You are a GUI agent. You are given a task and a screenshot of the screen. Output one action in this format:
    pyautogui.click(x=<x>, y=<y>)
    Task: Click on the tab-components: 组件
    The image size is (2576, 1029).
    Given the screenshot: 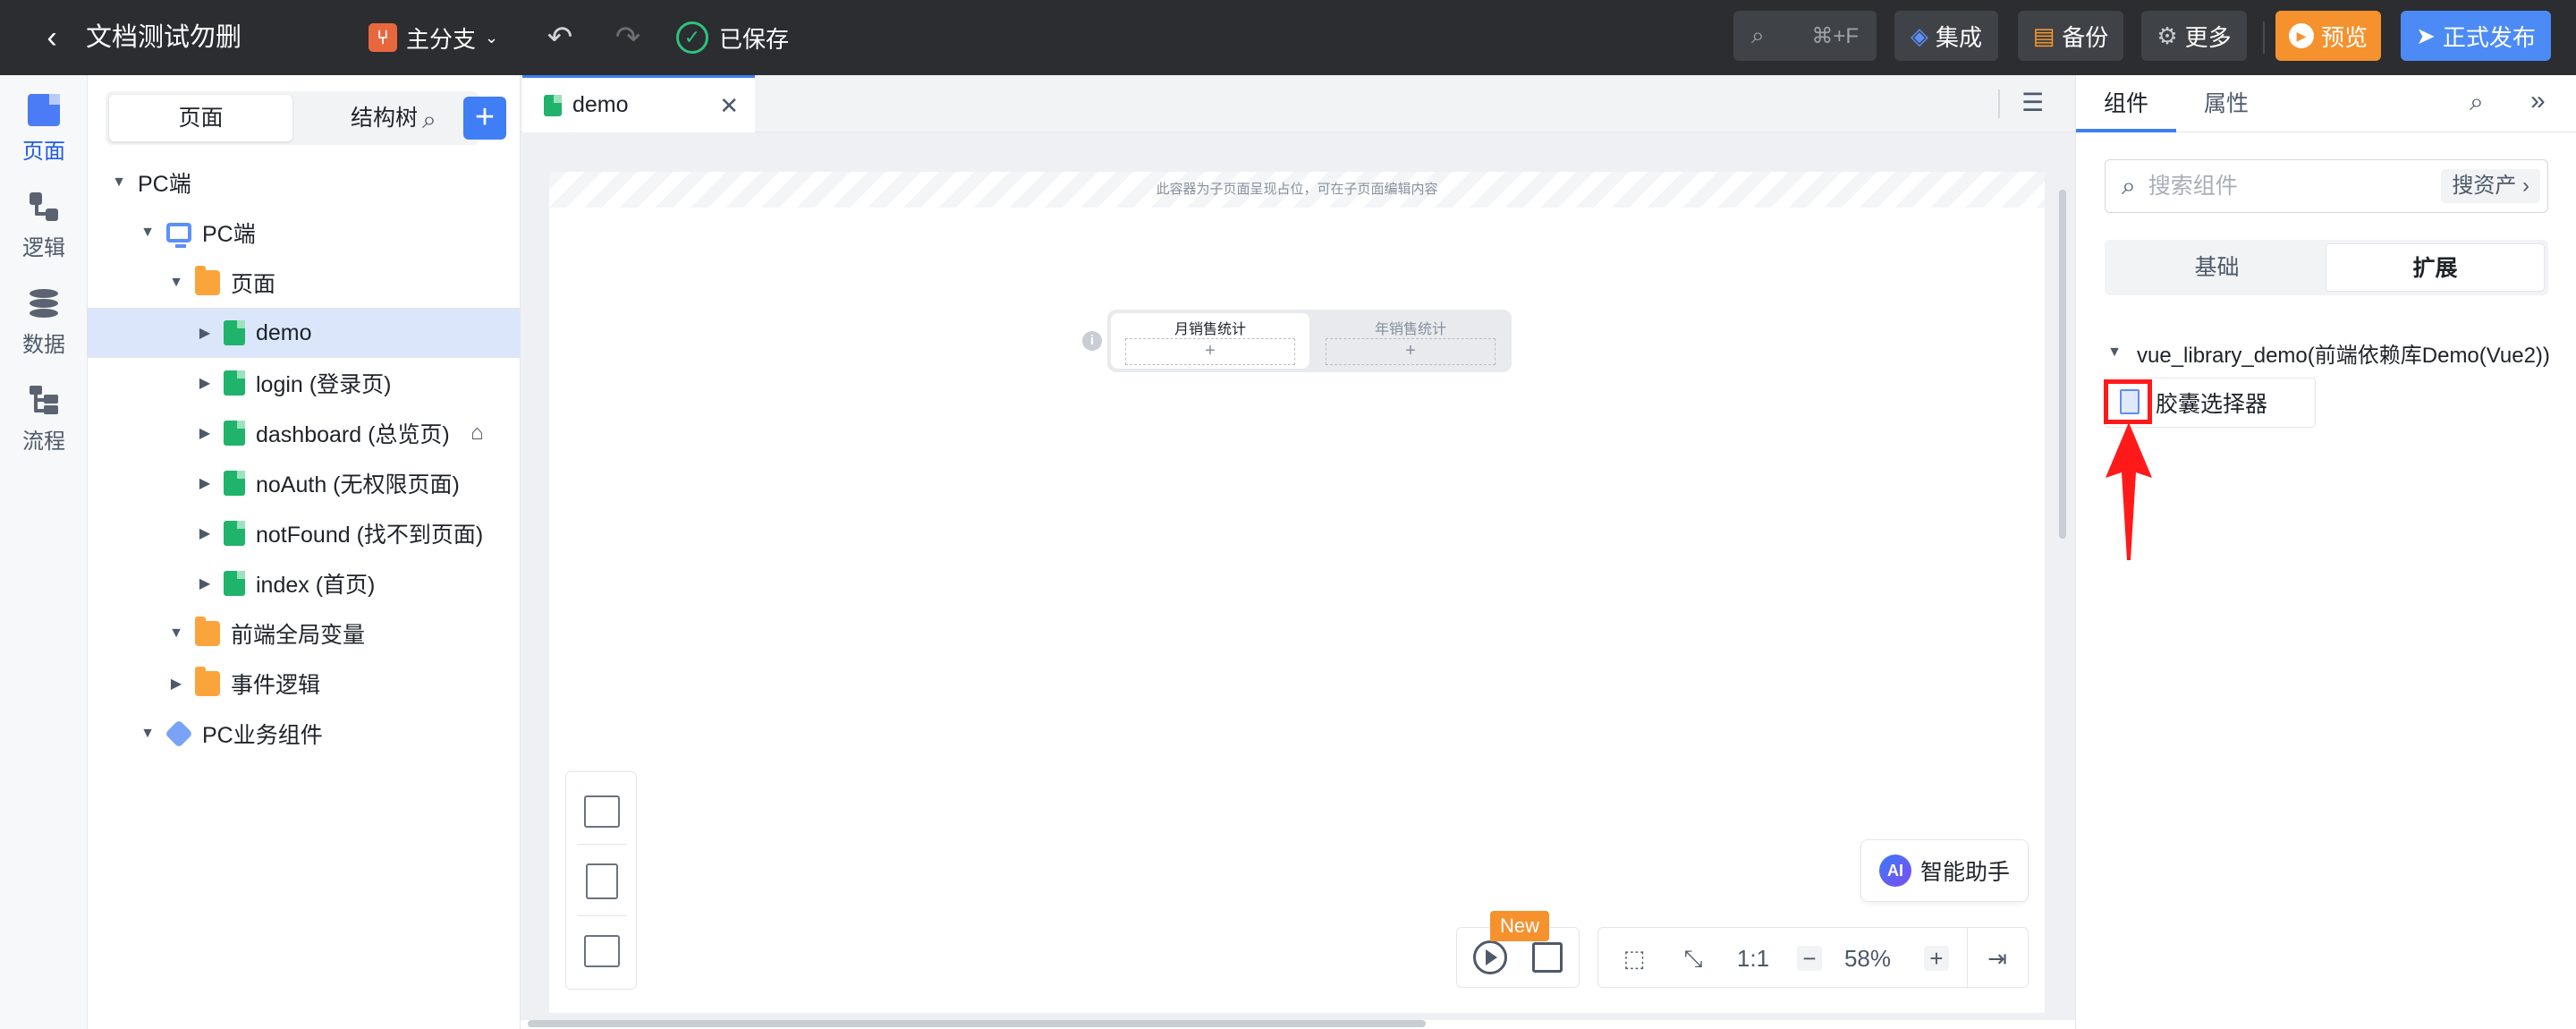 What is the action you would take?
    pyautogui.click(x=2126, y=103)
    